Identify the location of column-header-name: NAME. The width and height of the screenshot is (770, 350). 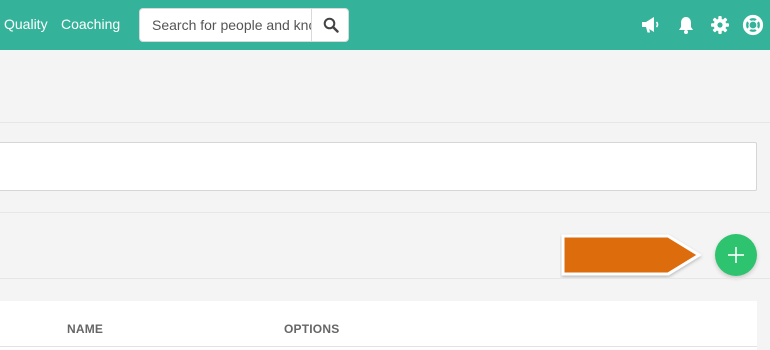
(85, 329).